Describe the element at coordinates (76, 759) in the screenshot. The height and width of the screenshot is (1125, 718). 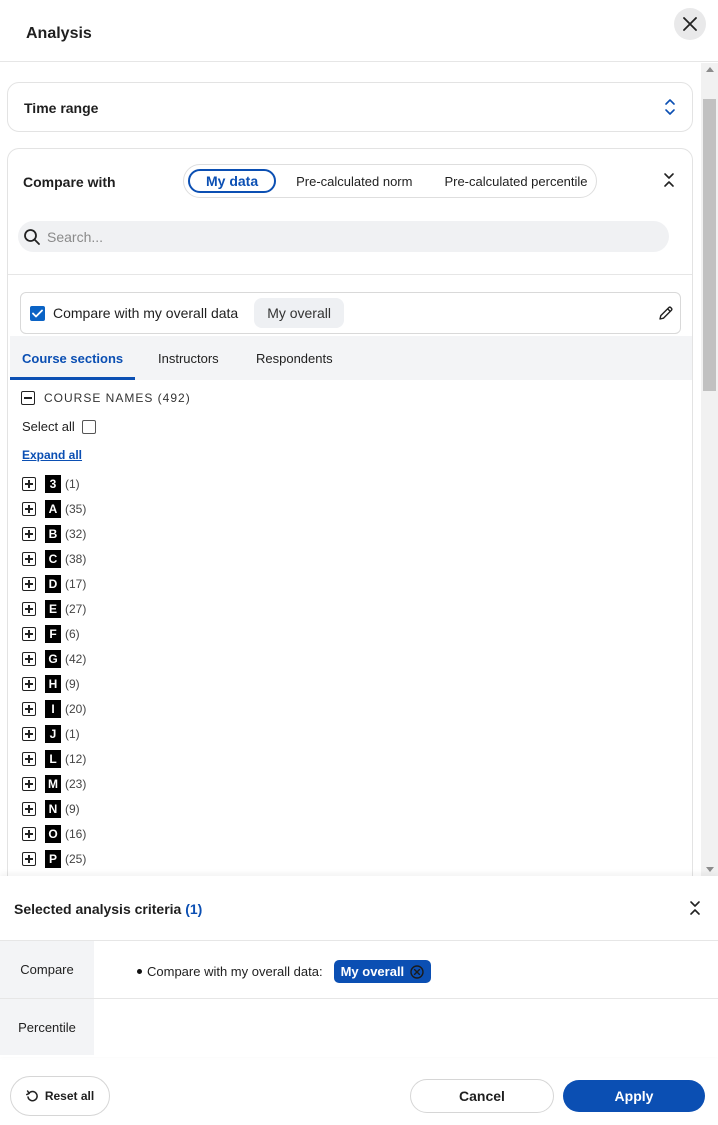
I see `letter-count: (12)` at that location.